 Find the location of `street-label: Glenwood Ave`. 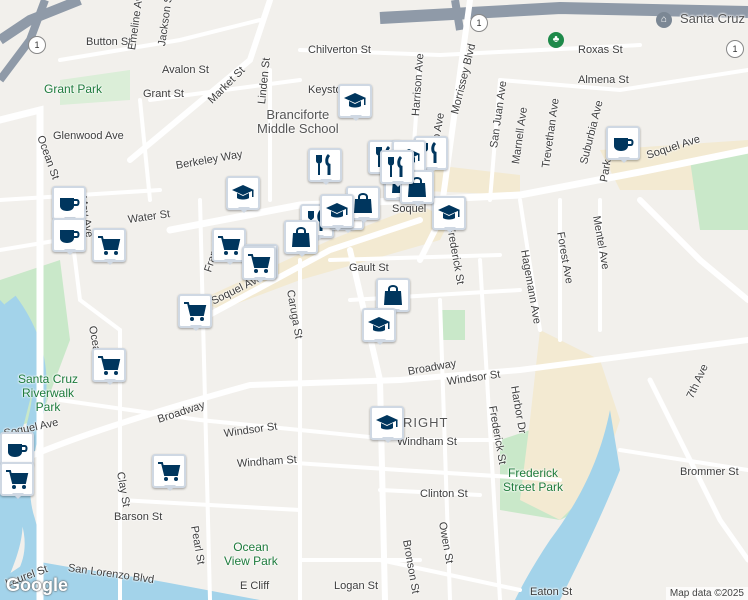

street-label: Glenwood Ave is located at coordinates (88, 136).